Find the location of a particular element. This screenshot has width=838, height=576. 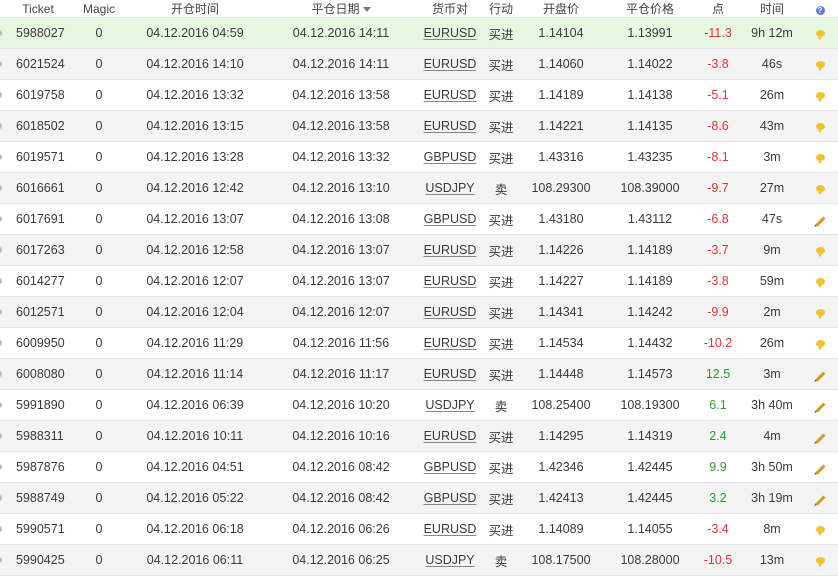

header-duration: 时间 is located at coordinates (772, 9).